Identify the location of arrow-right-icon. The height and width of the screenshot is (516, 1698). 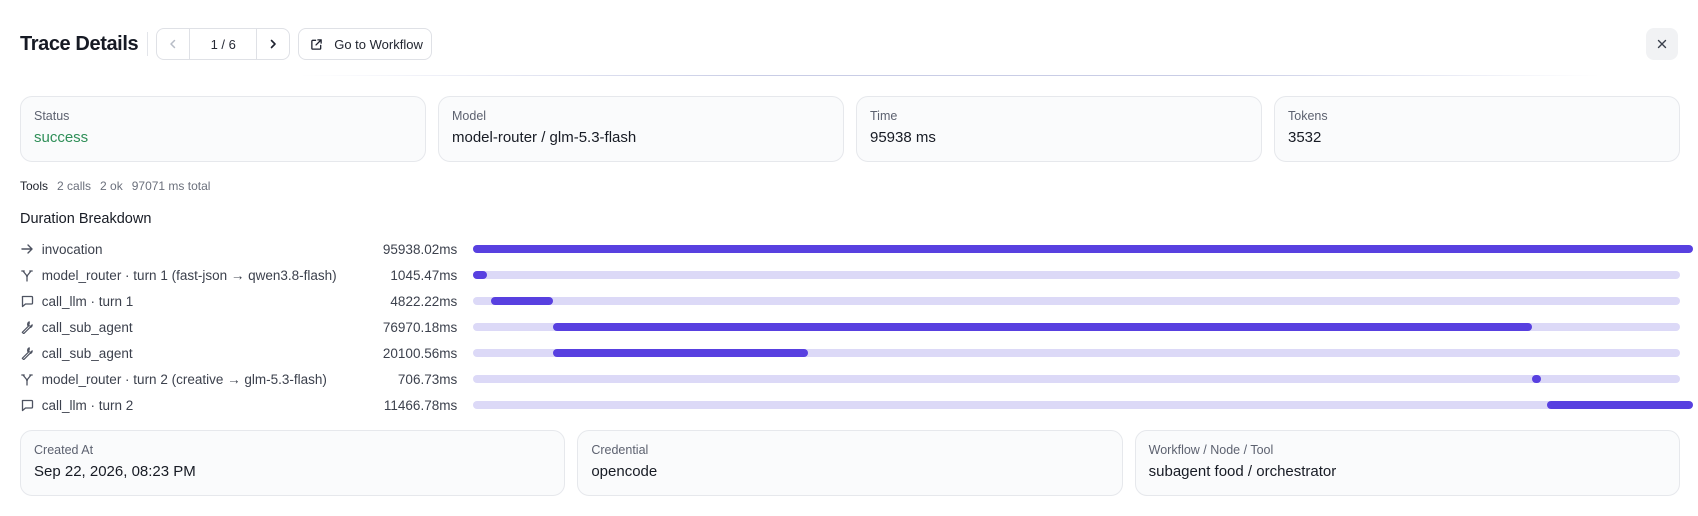
(31, 249).